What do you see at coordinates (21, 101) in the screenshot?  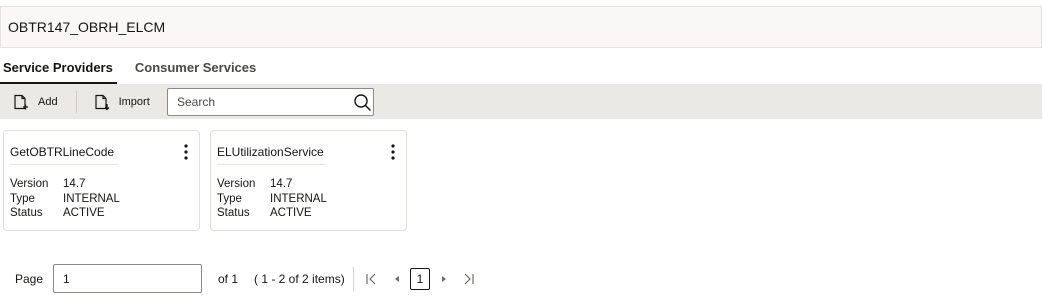 I see `add-file-icon` at bounding box center [21, 101].